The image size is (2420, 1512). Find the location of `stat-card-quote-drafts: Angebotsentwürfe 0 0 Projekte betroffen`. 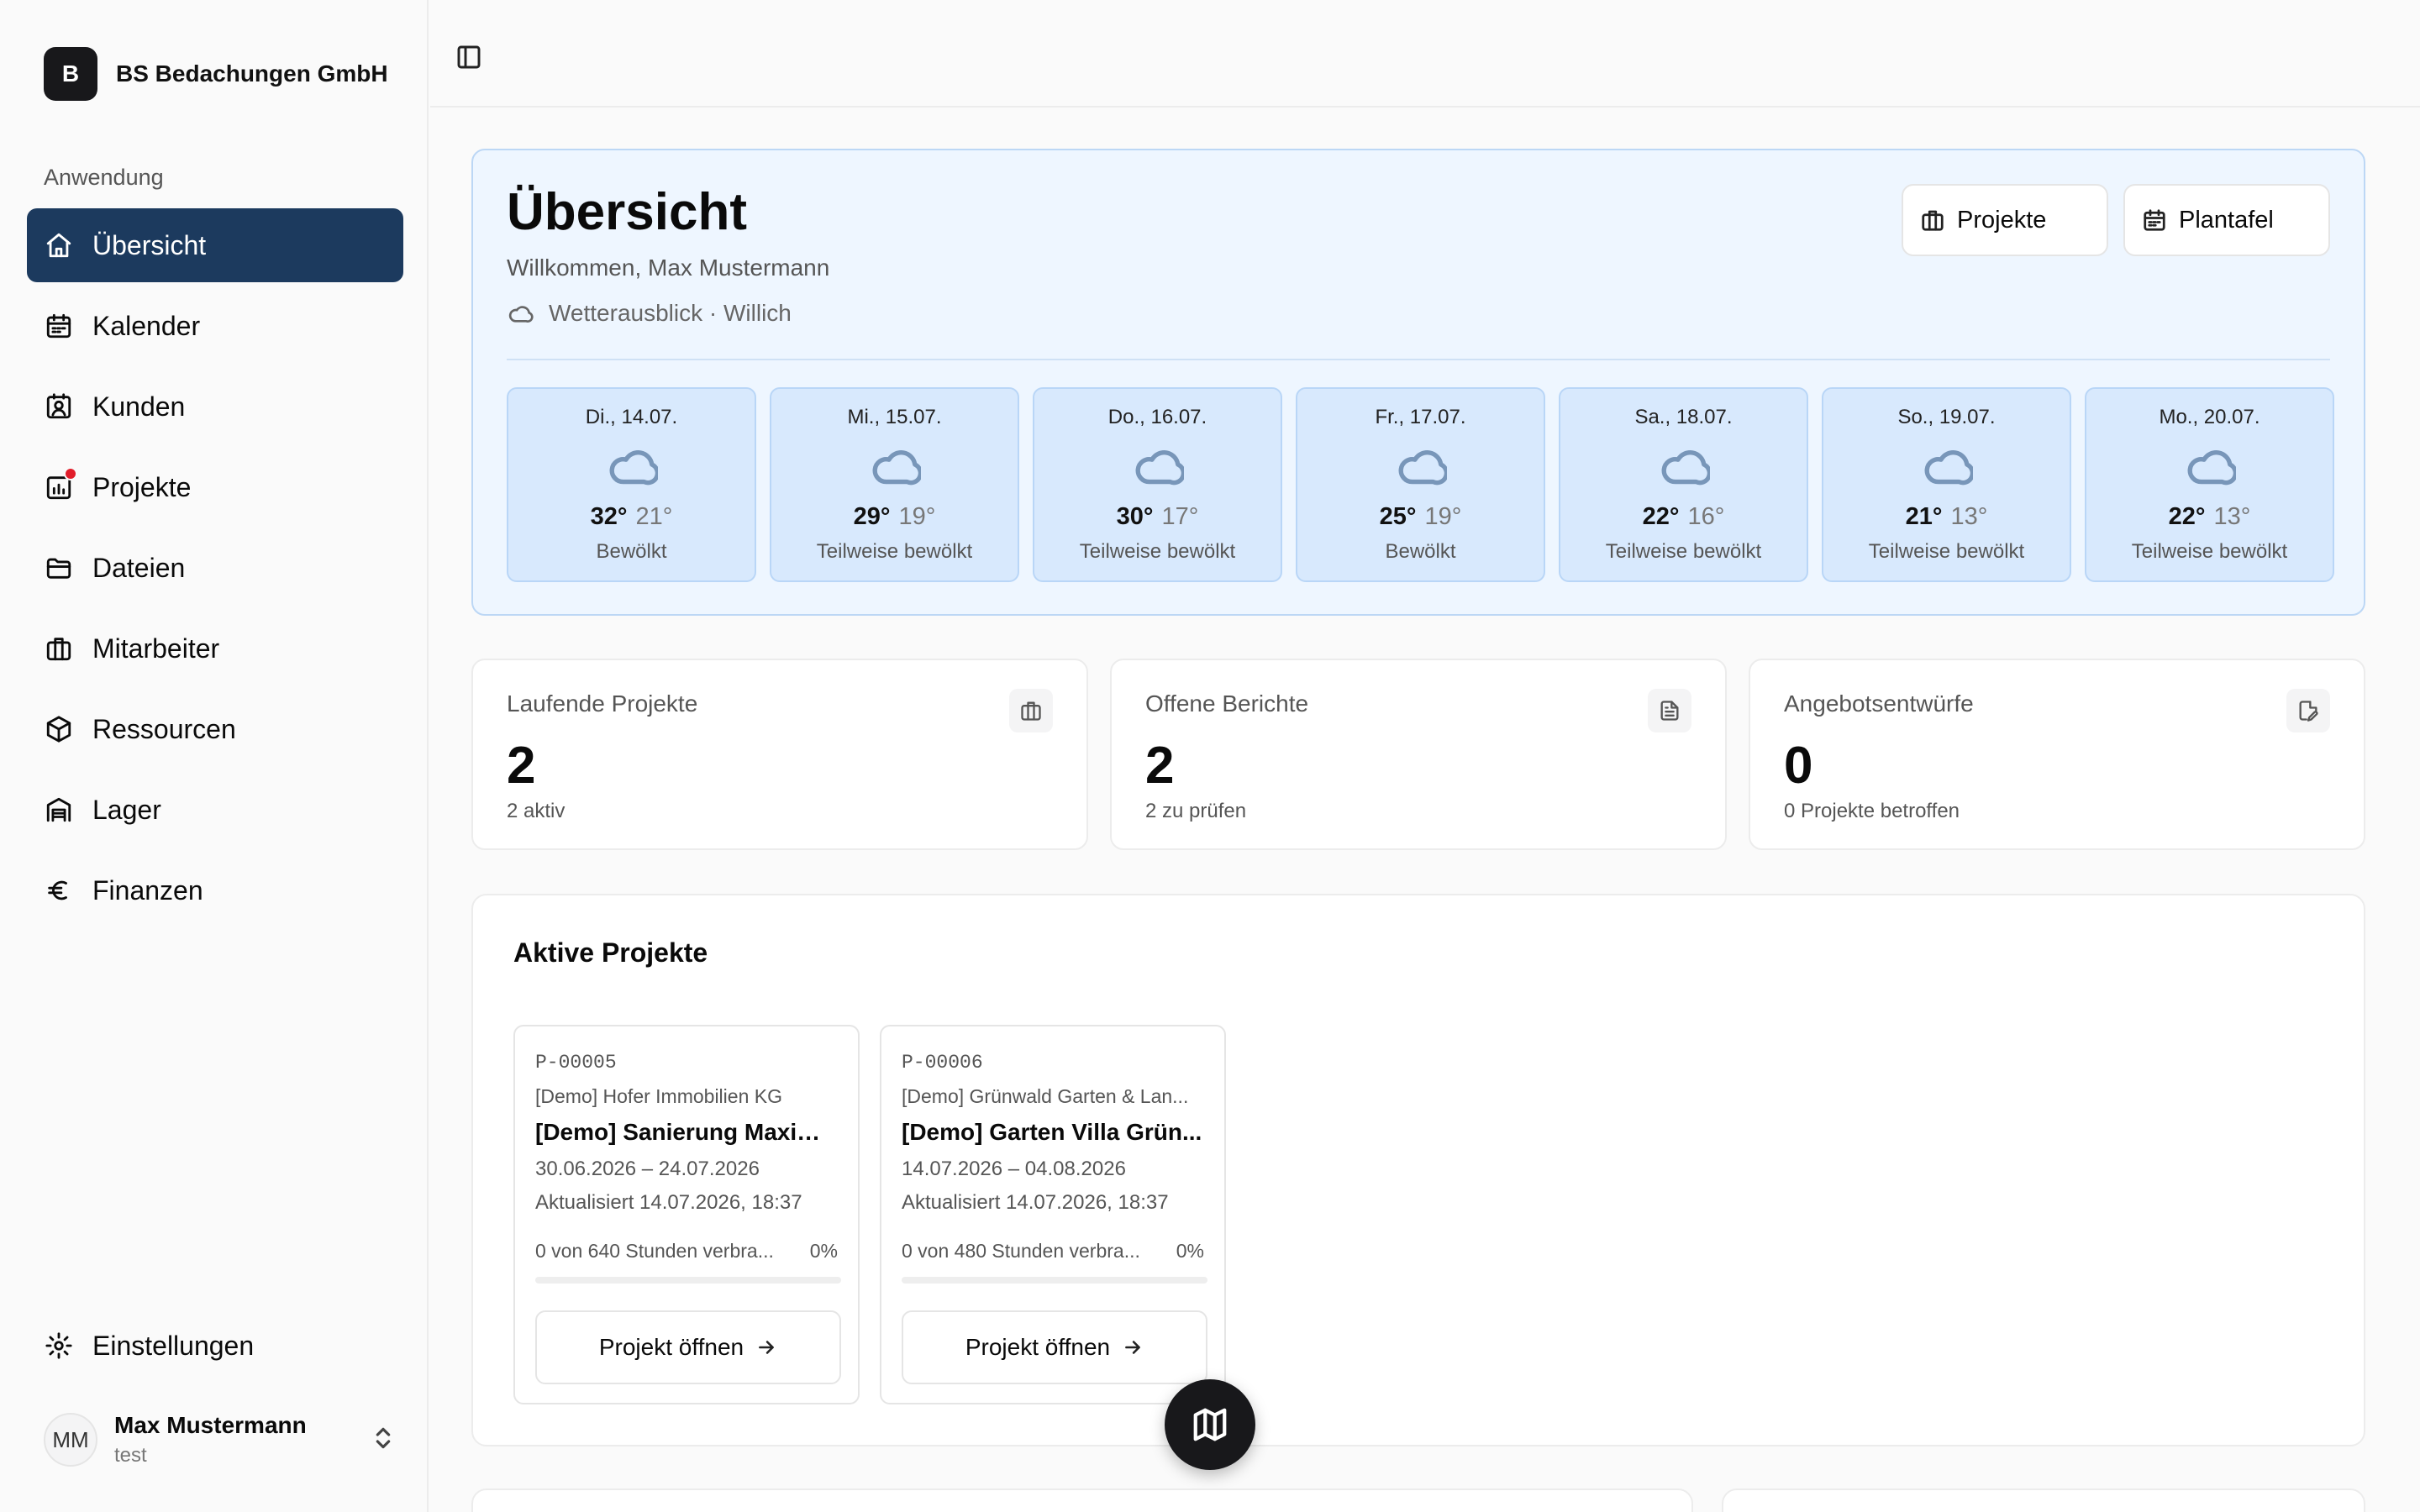

stat-card-quote-drafts: Angebotsentwürfe 0 0 Projekte betroffen is located at coordinates (2057, 754).